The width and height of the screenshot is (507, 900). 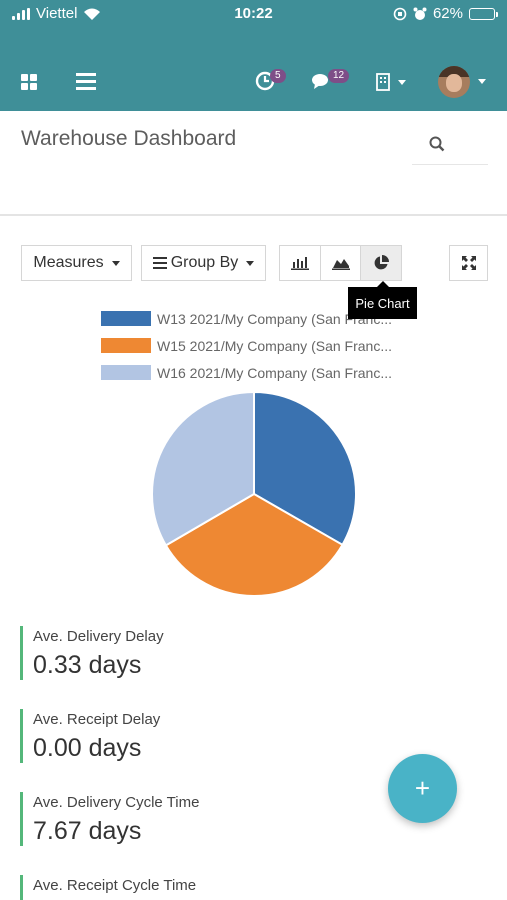 I want to click on search-icon, so click(x=437, y=144).